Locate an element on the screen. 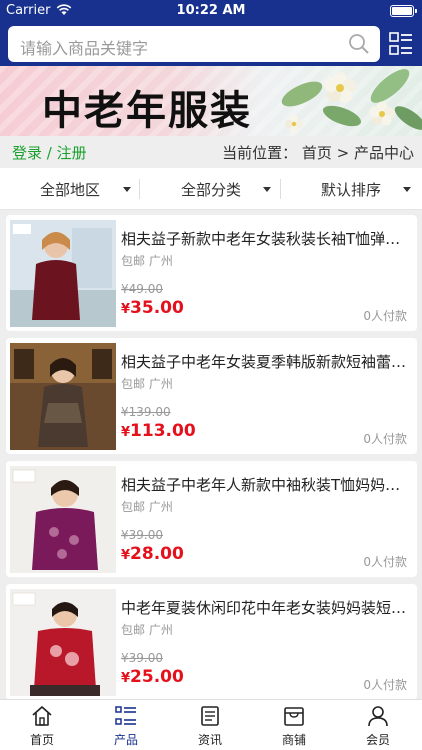 This screenshot has width=422, height=750. price-value: 35.00 is located at coordinates (157, 308).